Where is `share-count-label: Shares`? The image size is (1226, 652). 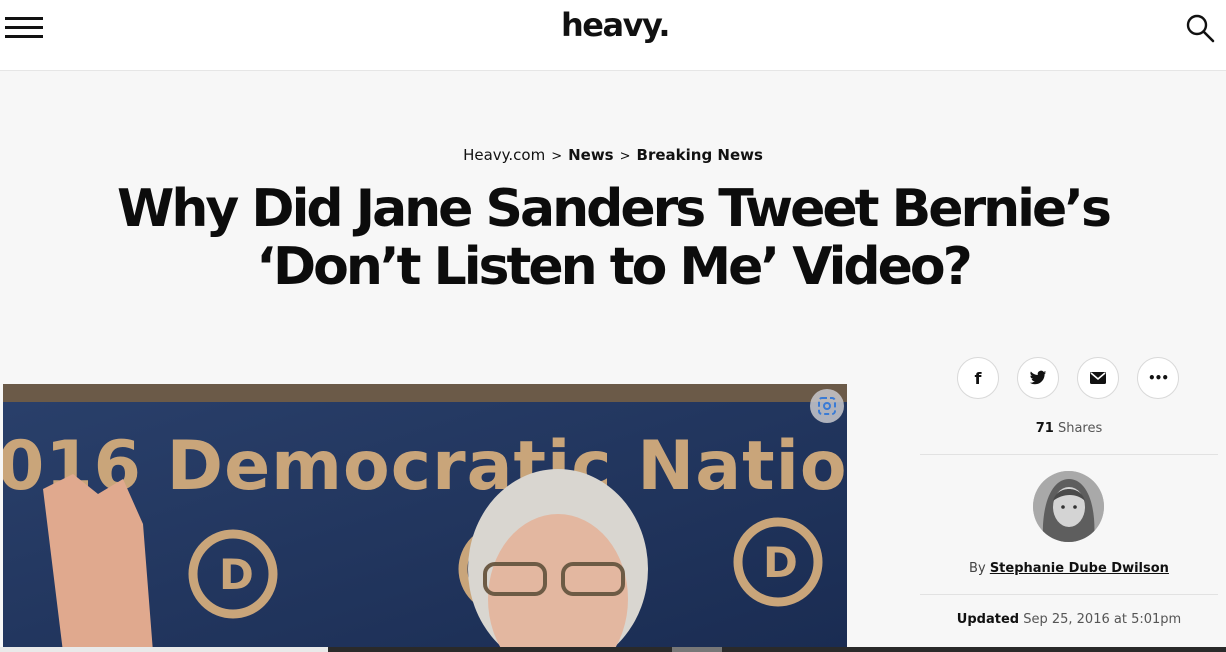 share-count-label: Shares is located at coordinates (1080, 428).